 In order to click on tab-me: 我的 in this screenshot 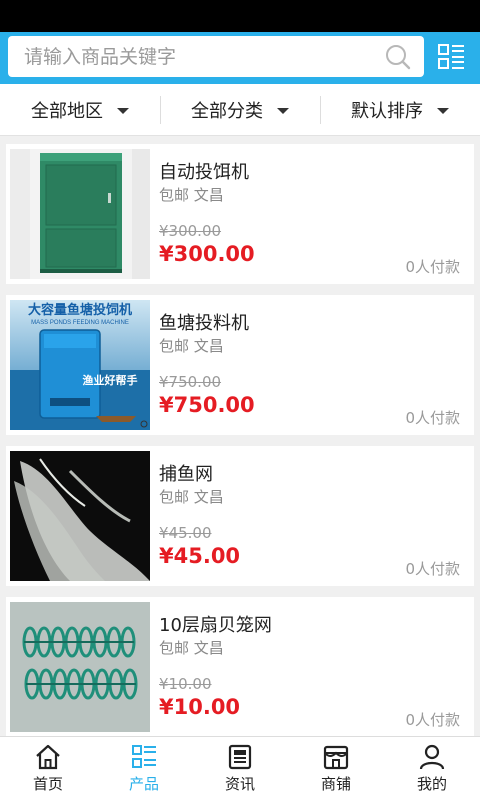, I will do `click(432, 768)`.